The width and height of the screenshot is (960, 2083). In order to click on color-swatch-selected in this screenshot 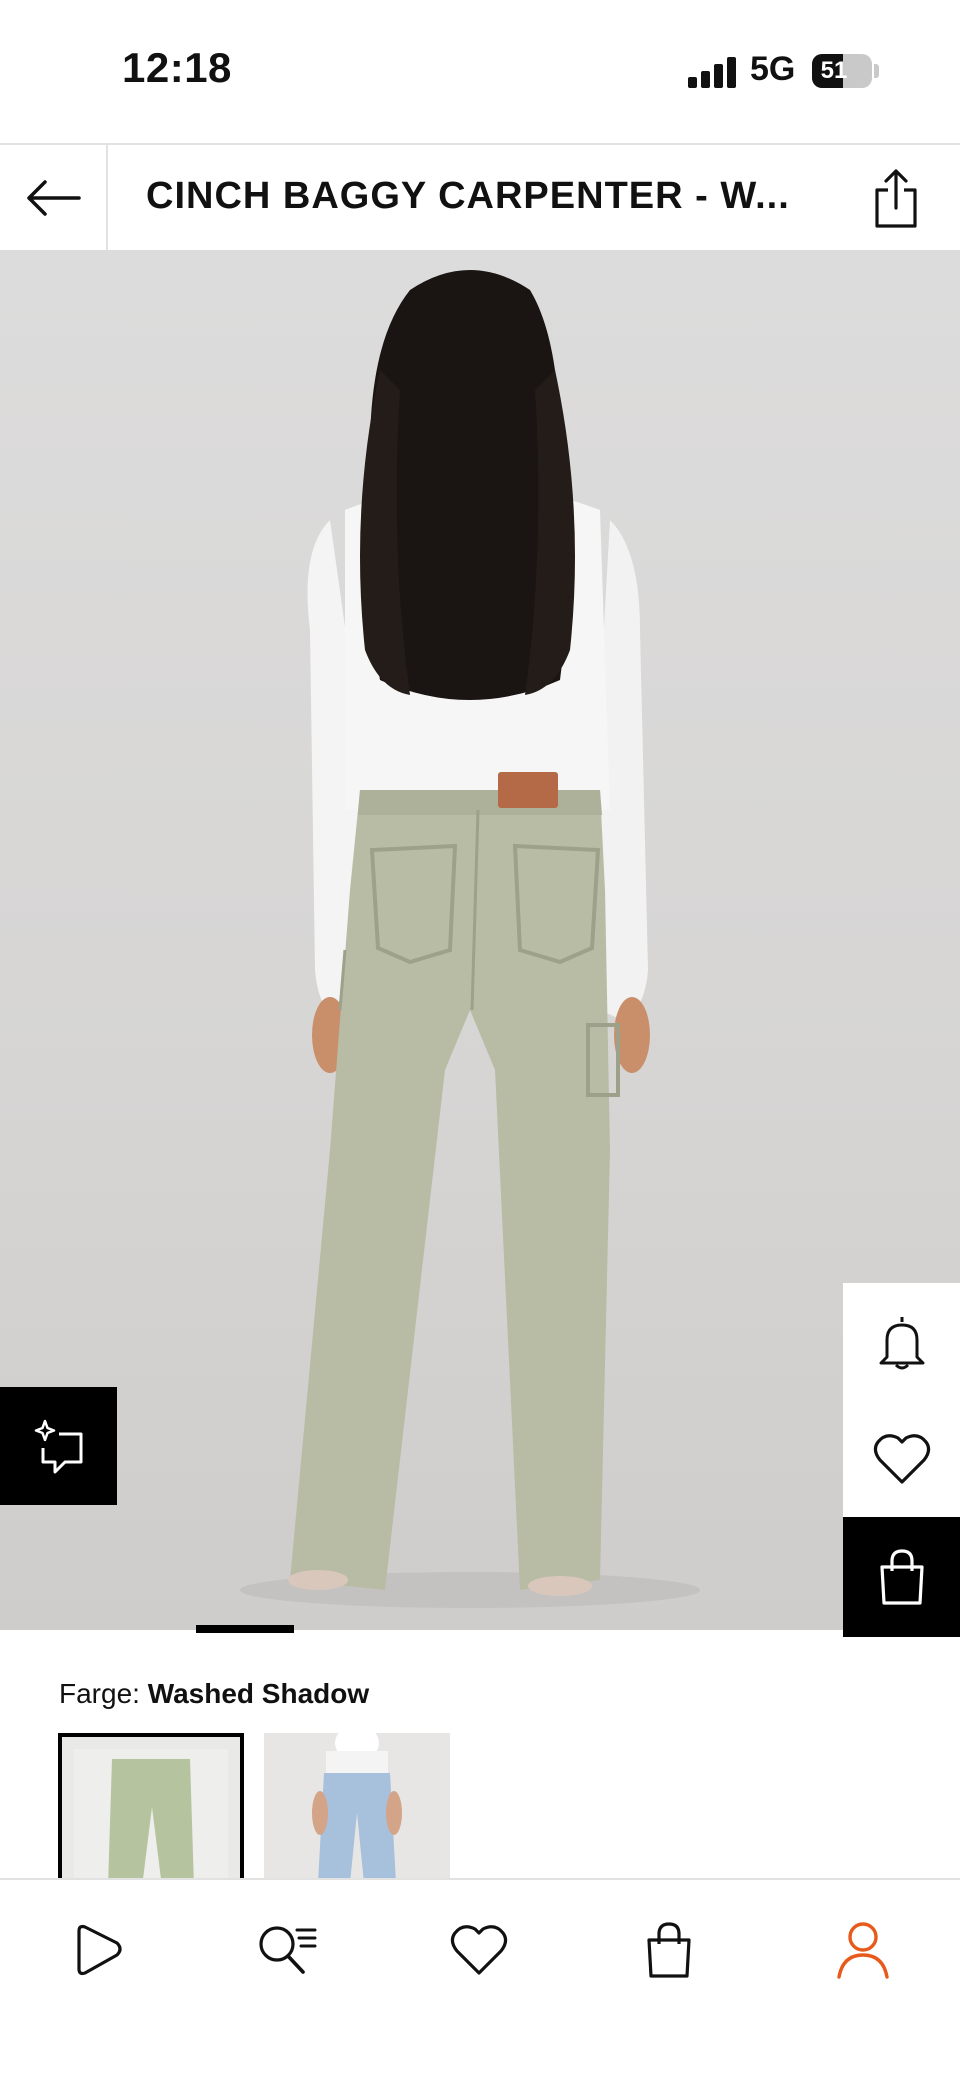, I will do `click(151, 1808)`.